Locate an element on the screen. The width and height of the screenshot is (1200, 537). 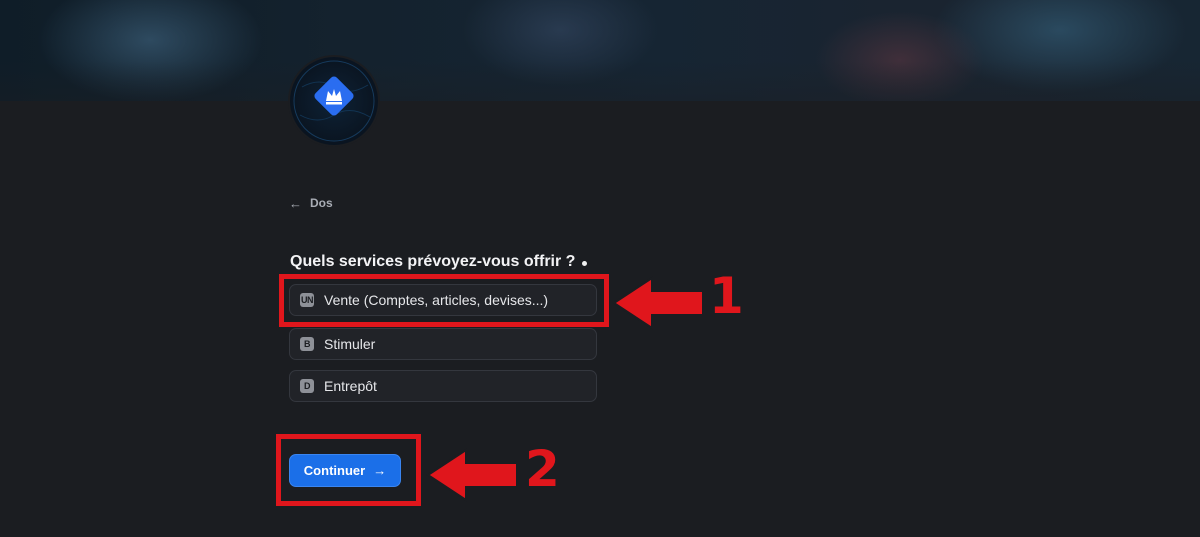
question-text: Quels services prévoyez-vous offrir ? is located at coordinates (433, 261).